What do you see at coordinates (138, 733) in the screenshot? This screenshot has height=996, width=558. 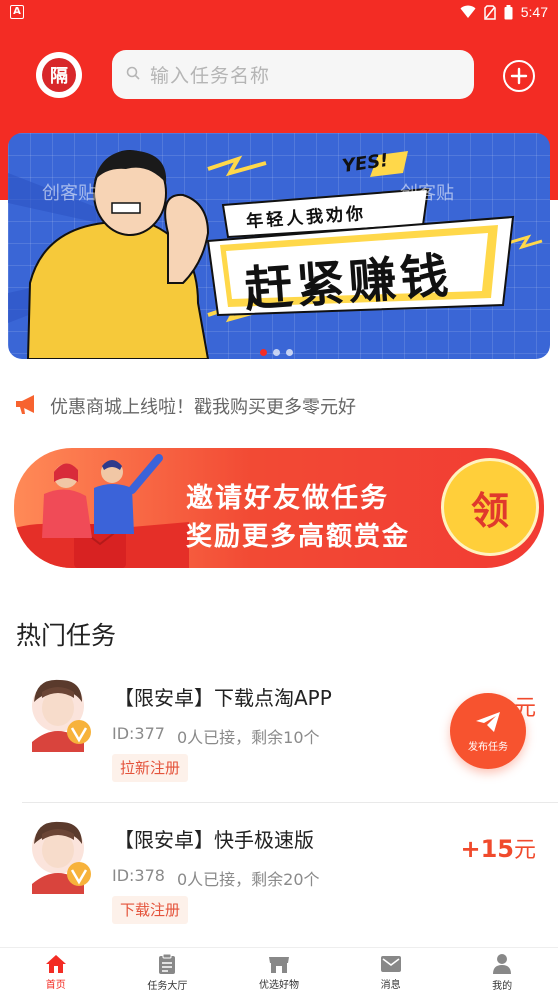 I see `task-id: ID:377` at bounding box center [138, 733].